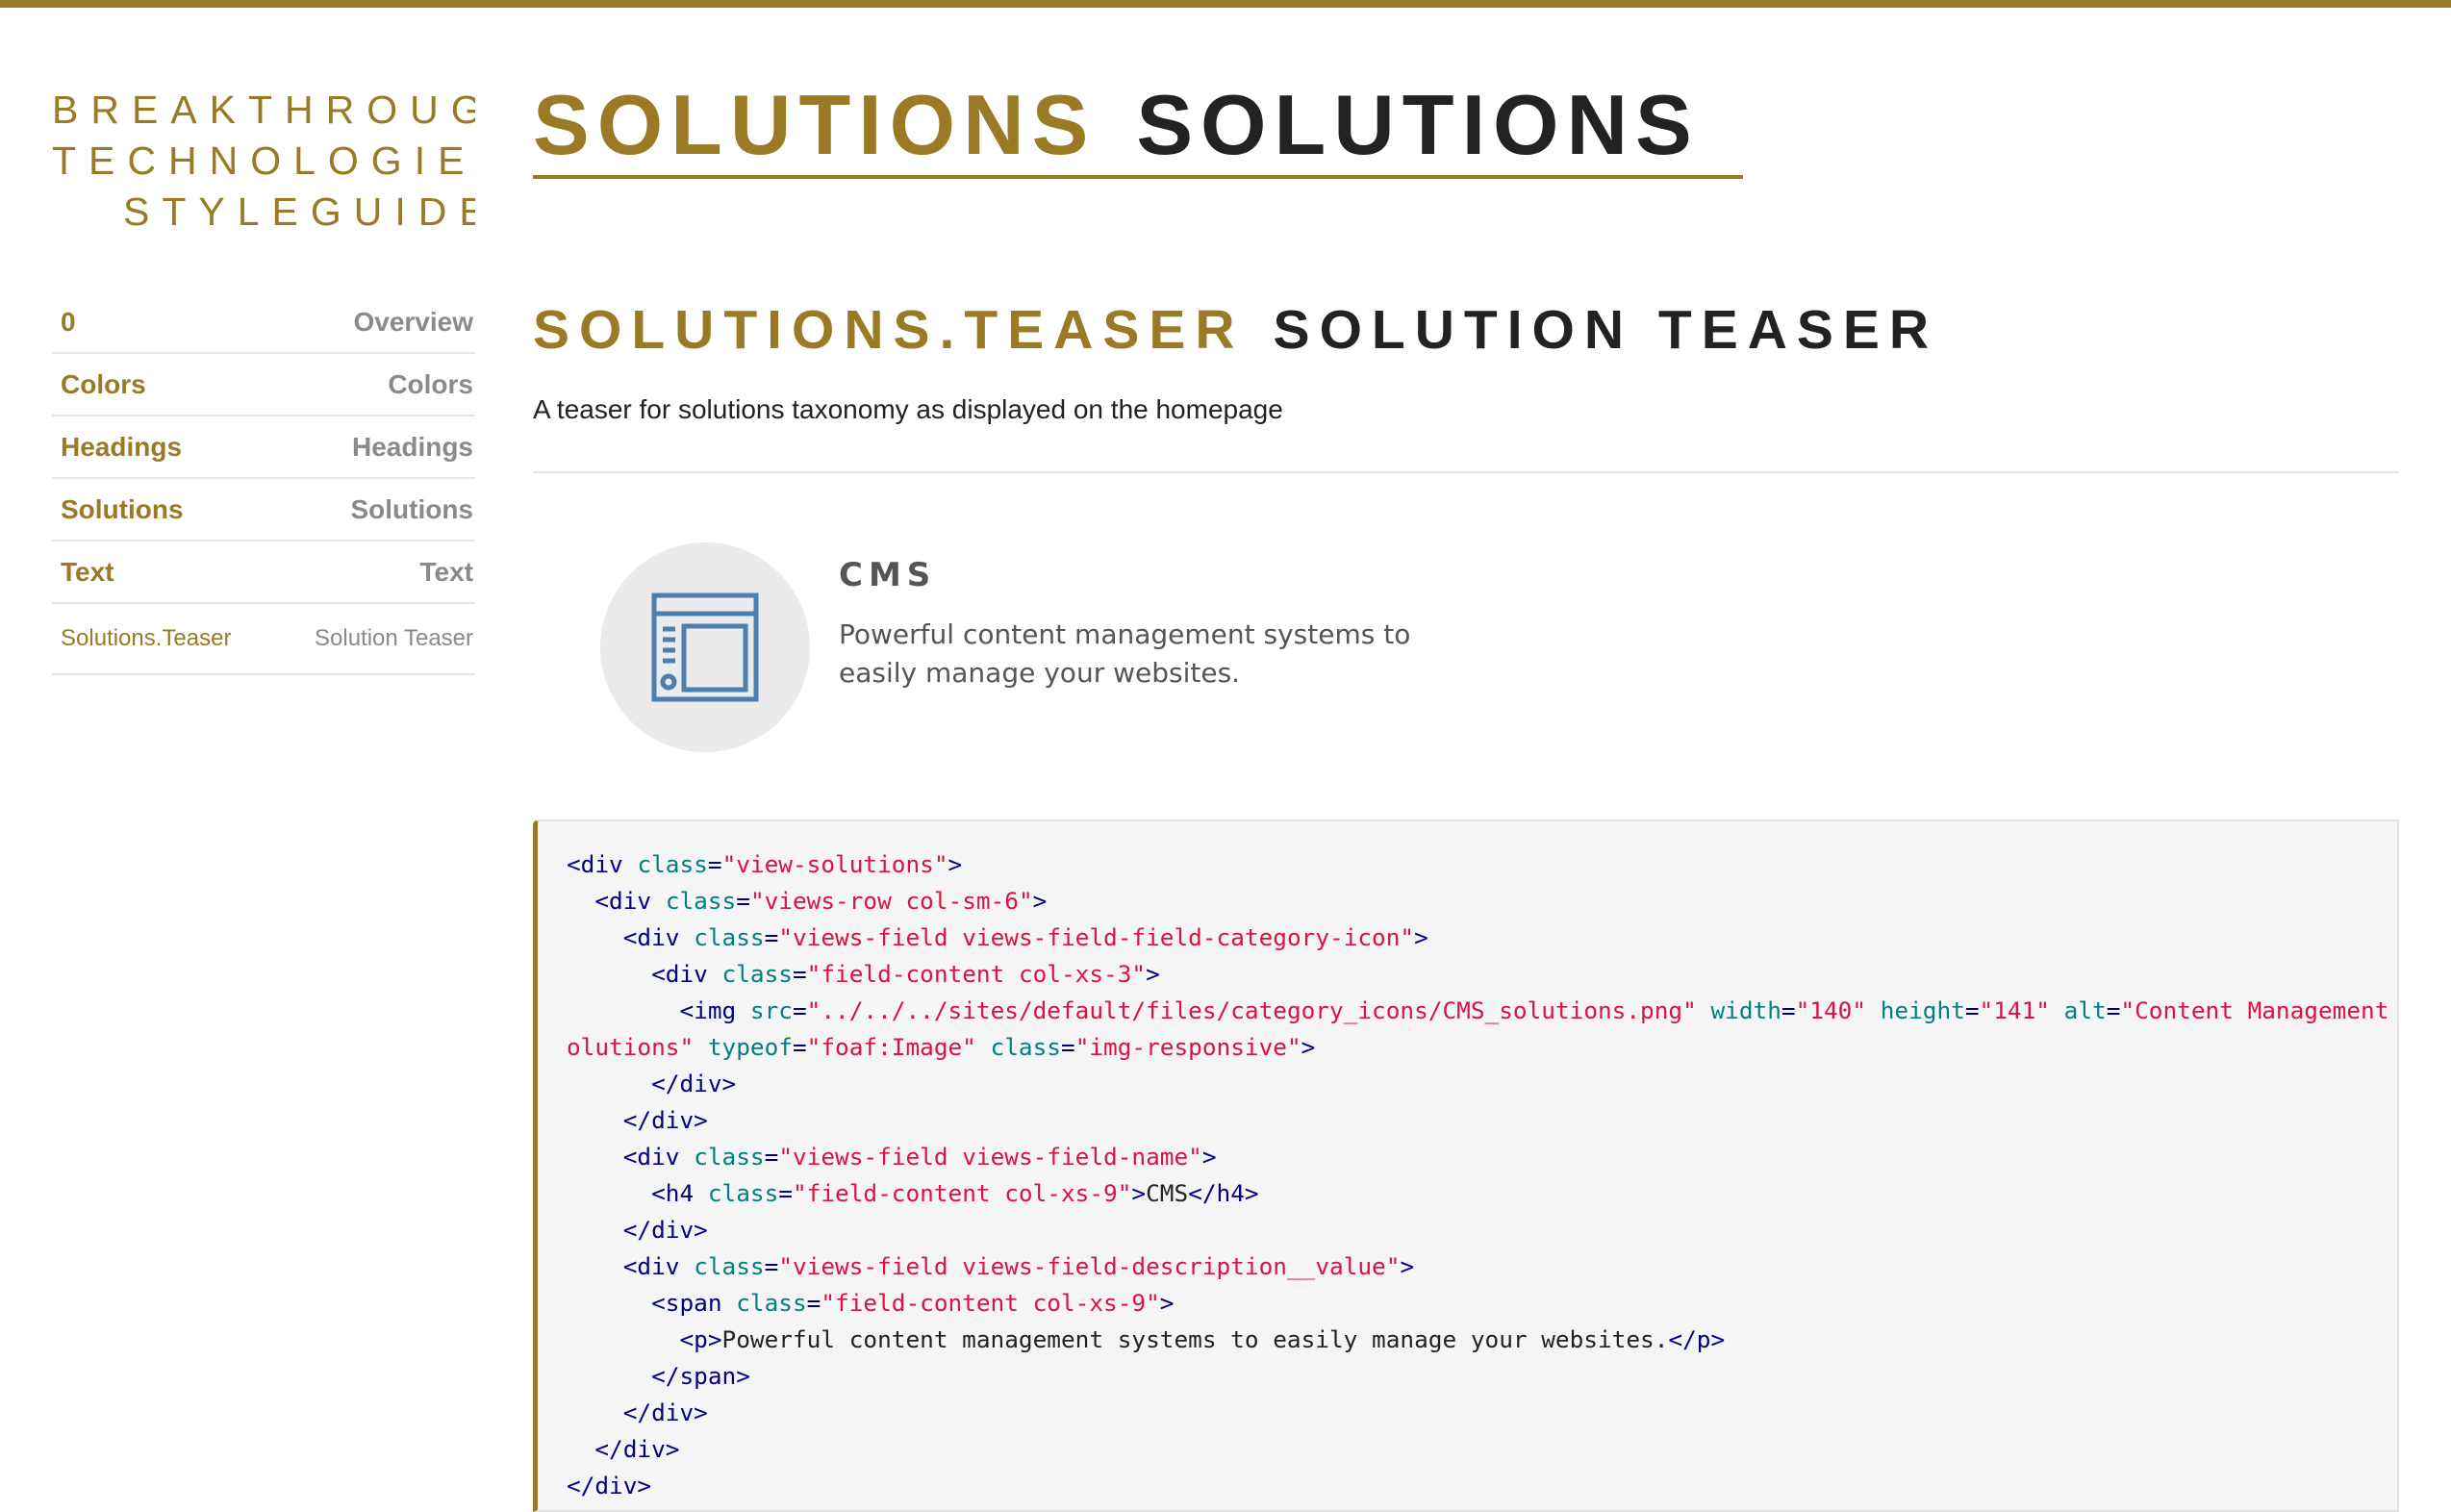 This screenshot has width=2451, height=1512. I want to click on sidebar-item-text: Text Text, so click(263, 573).